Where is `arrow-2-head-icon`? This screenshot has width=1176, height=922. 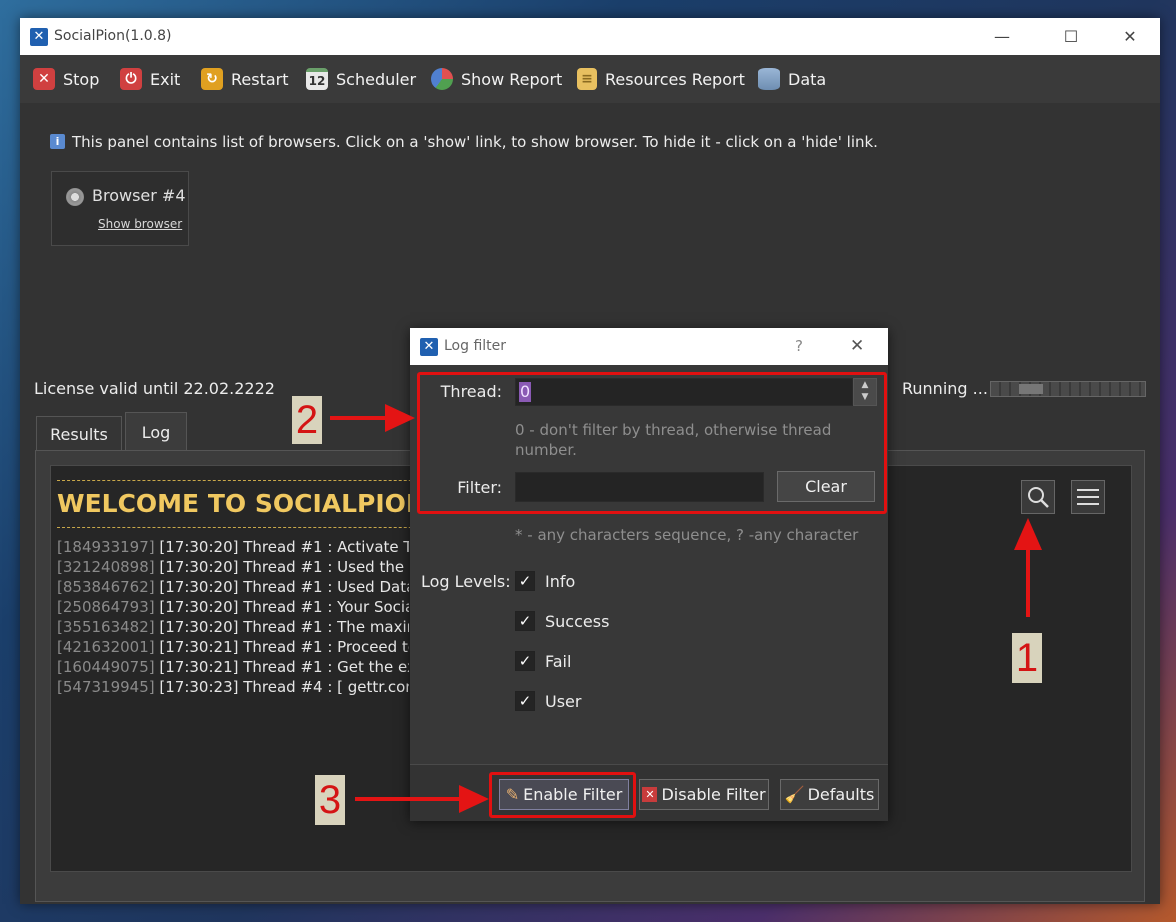 arrow-2-head-icon is located at coordinates (400, 418).